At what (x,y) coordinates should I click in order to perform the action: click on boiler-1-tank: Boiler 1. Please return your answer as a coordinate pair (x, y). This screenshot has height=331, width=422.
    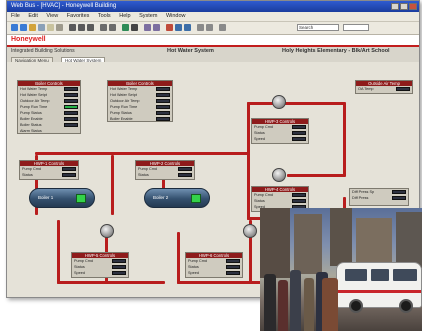
    Looking at the image, I should click on (62, 198).